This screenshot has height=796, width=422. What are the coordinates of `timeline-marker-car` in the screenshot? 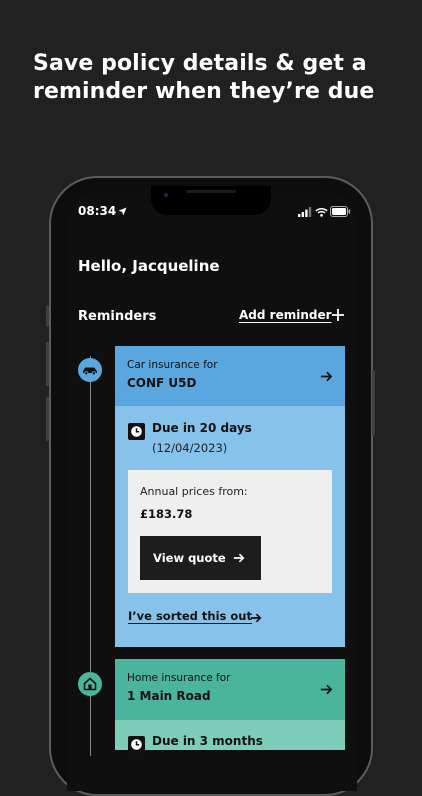 It's located at (90, 370).